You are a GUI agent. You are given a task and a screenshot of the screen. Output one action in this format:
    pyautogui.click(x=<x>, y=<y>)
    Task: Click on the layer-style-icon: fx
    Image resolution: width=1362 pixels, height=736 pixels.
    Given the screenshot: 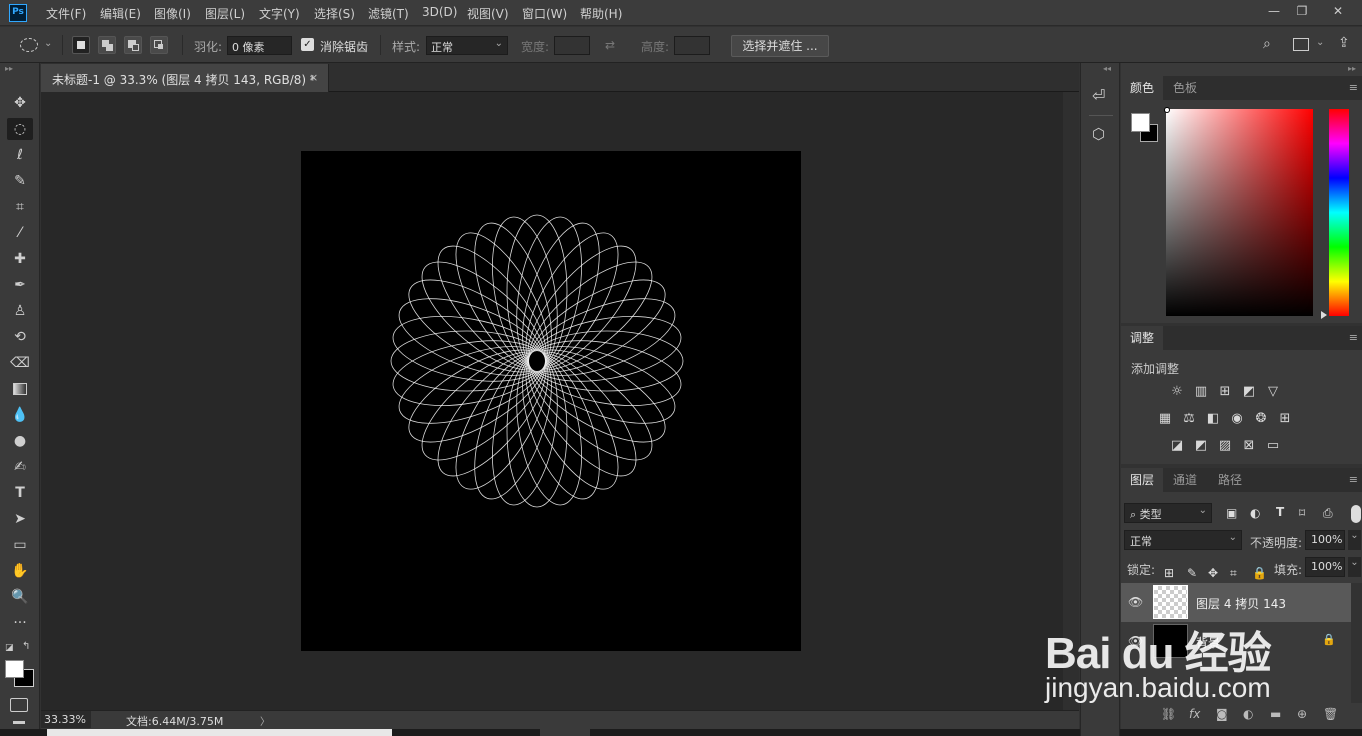 What is the action you would take?
    pyautogui.click(x=1194, y=714)
    